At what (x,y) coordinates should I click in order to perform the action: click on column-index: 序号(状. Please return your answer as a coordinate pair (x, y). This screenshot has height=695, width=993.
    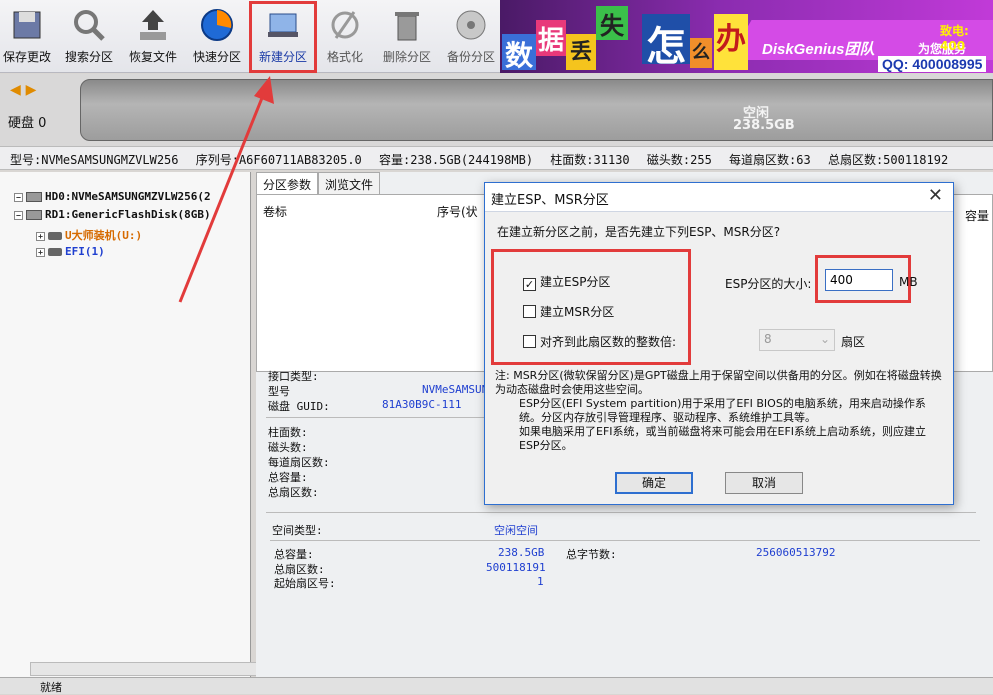
    Looking at the image, I should click on (457, 212).